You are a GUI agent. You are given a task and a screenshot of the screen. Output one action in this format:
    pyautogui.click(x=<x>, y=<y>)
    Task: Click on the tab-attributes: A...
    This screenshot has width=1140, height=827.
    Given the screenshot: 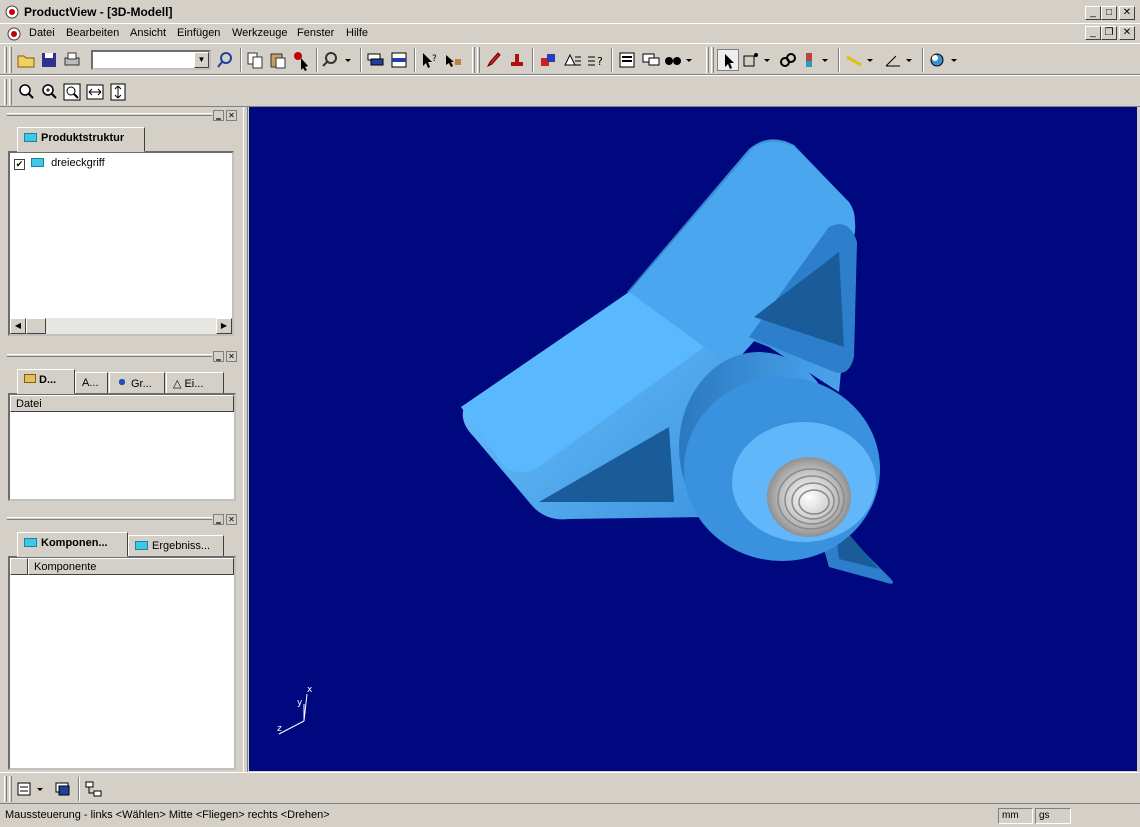 What is the action you would take?
    pyautogui.click(x=91, y=383)
    